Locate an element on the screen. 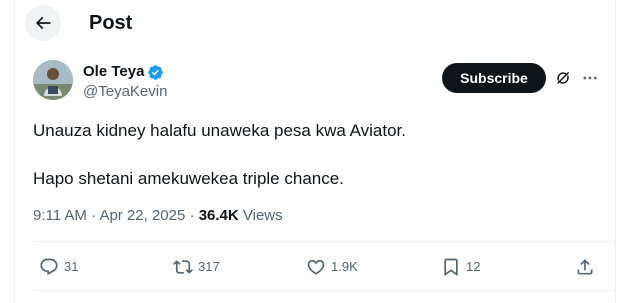  more-button is located at coordinates (590, 78).